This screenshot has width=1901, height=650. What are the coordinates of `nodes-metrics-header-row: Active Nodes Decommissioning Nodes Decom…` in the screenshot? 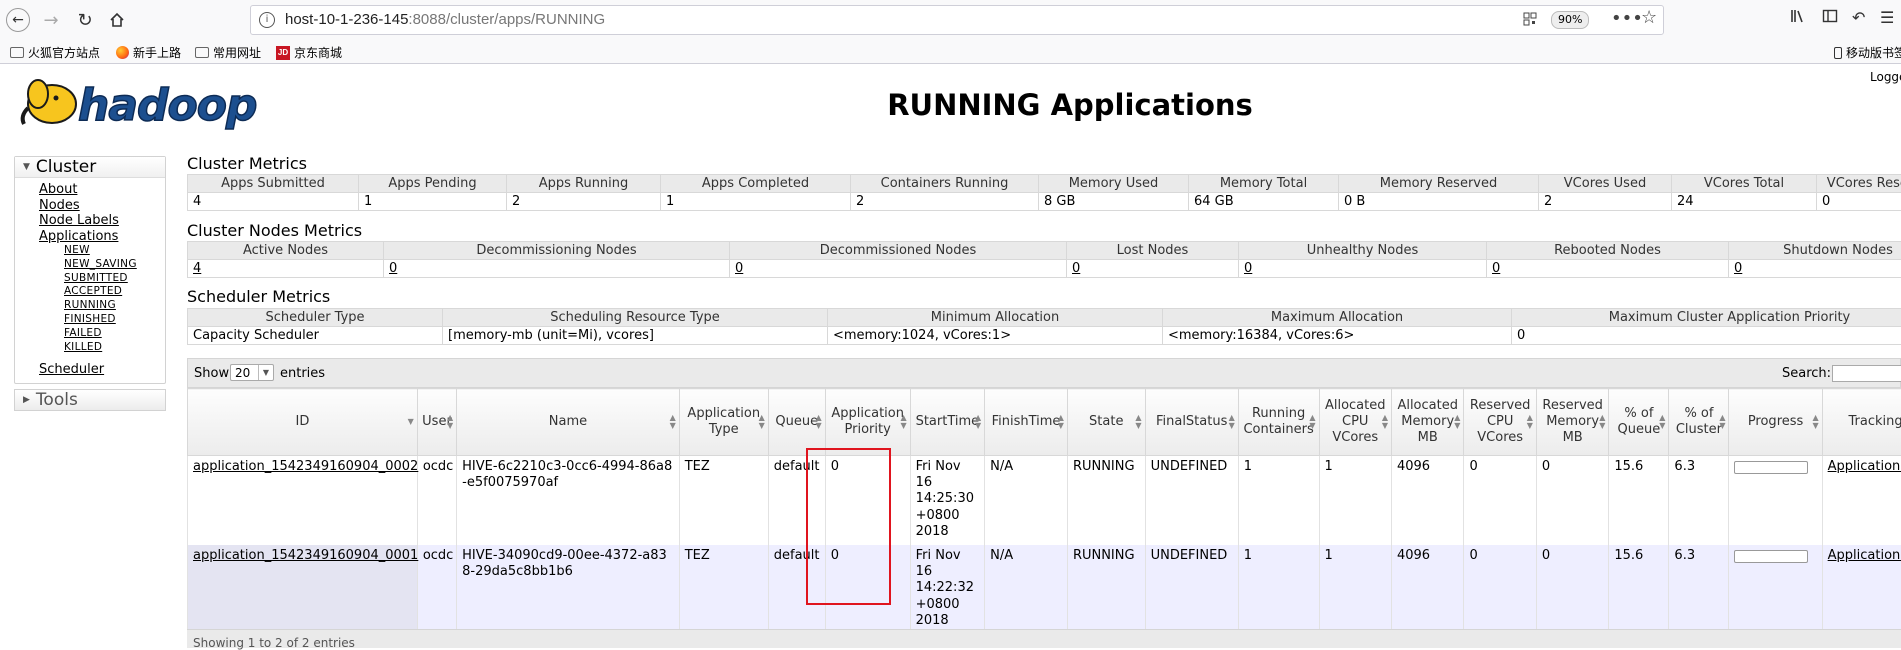 It's located at (1044, 251).